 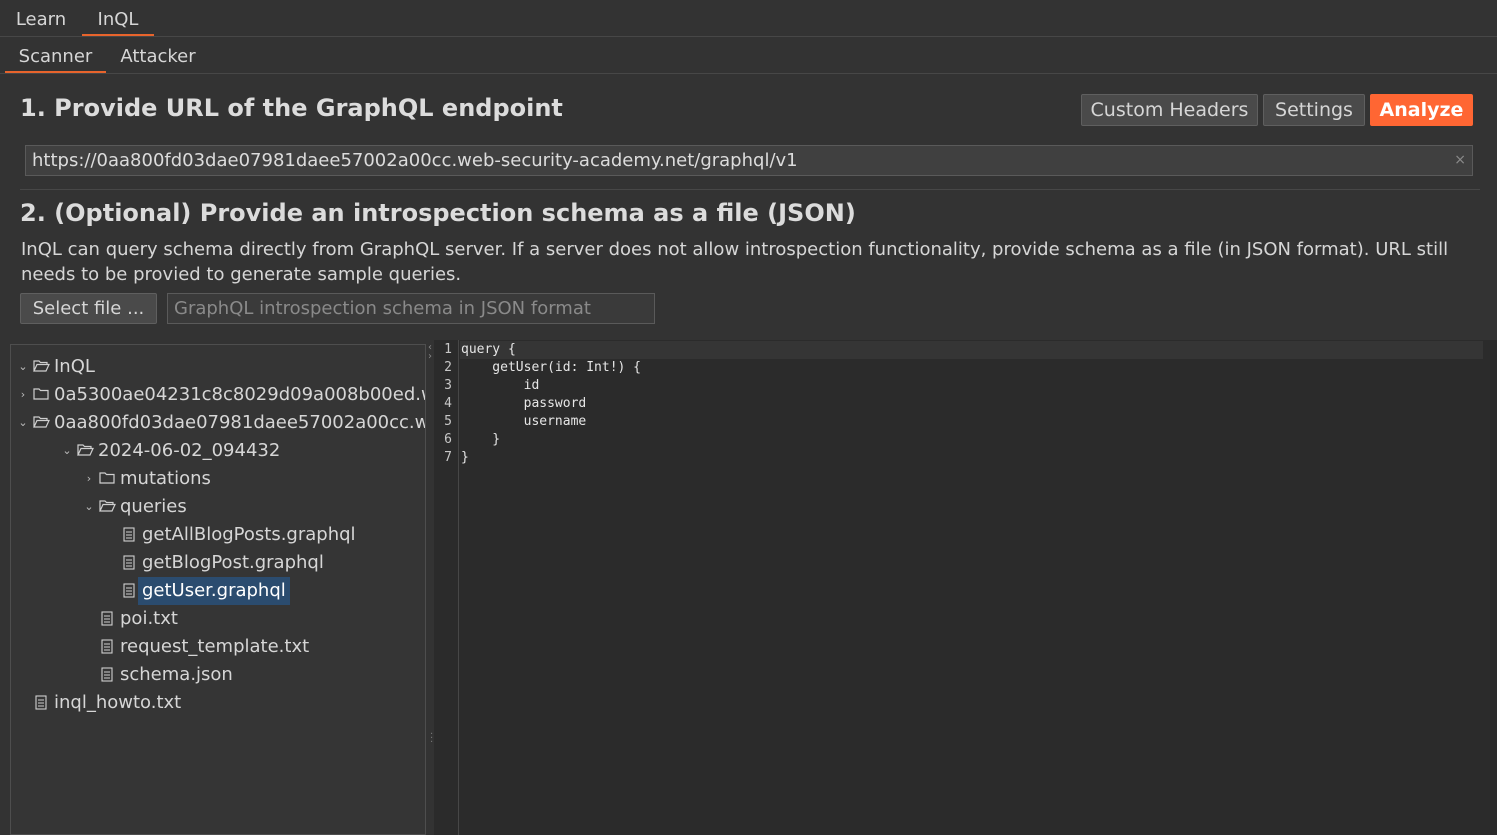 What do you see at coordinates (153, 506) in the screenshot?
I see `tree-node-label: queries` at bounding box center [153, 506].